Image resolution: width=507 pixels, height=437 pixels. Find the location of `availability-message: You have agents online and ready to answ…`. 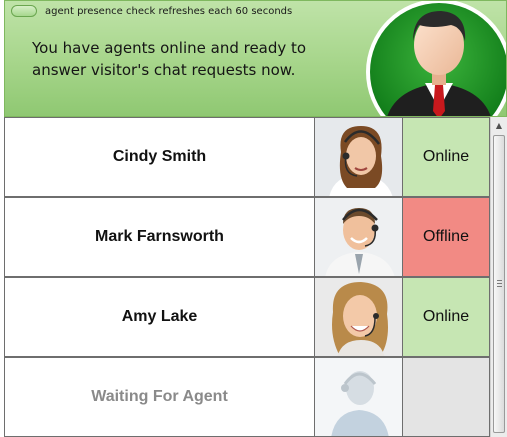

availability-message: You have agents online and ready to answ… is located at coordinates (169, 59).